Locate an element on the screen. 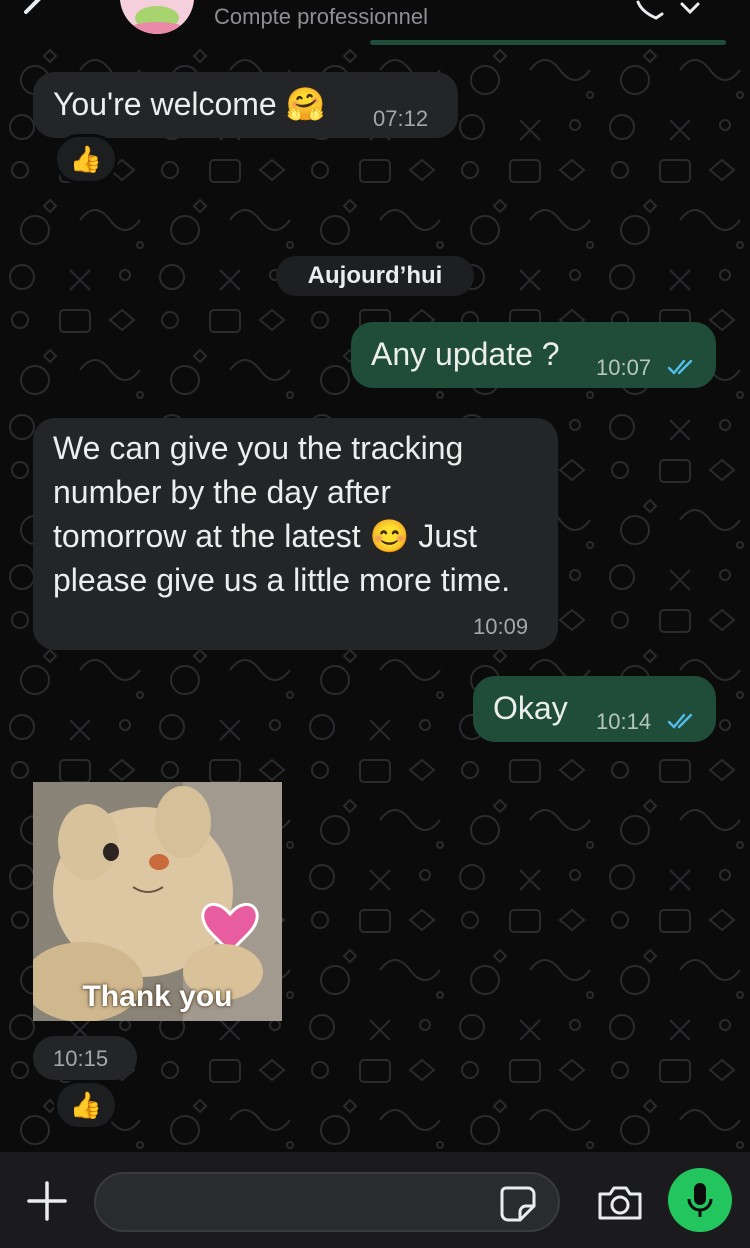 This screenshot has height=1248, width=750. message-bubble-incoming: You're welcome 🤗 07:12 is located at coordinates (245, 105).